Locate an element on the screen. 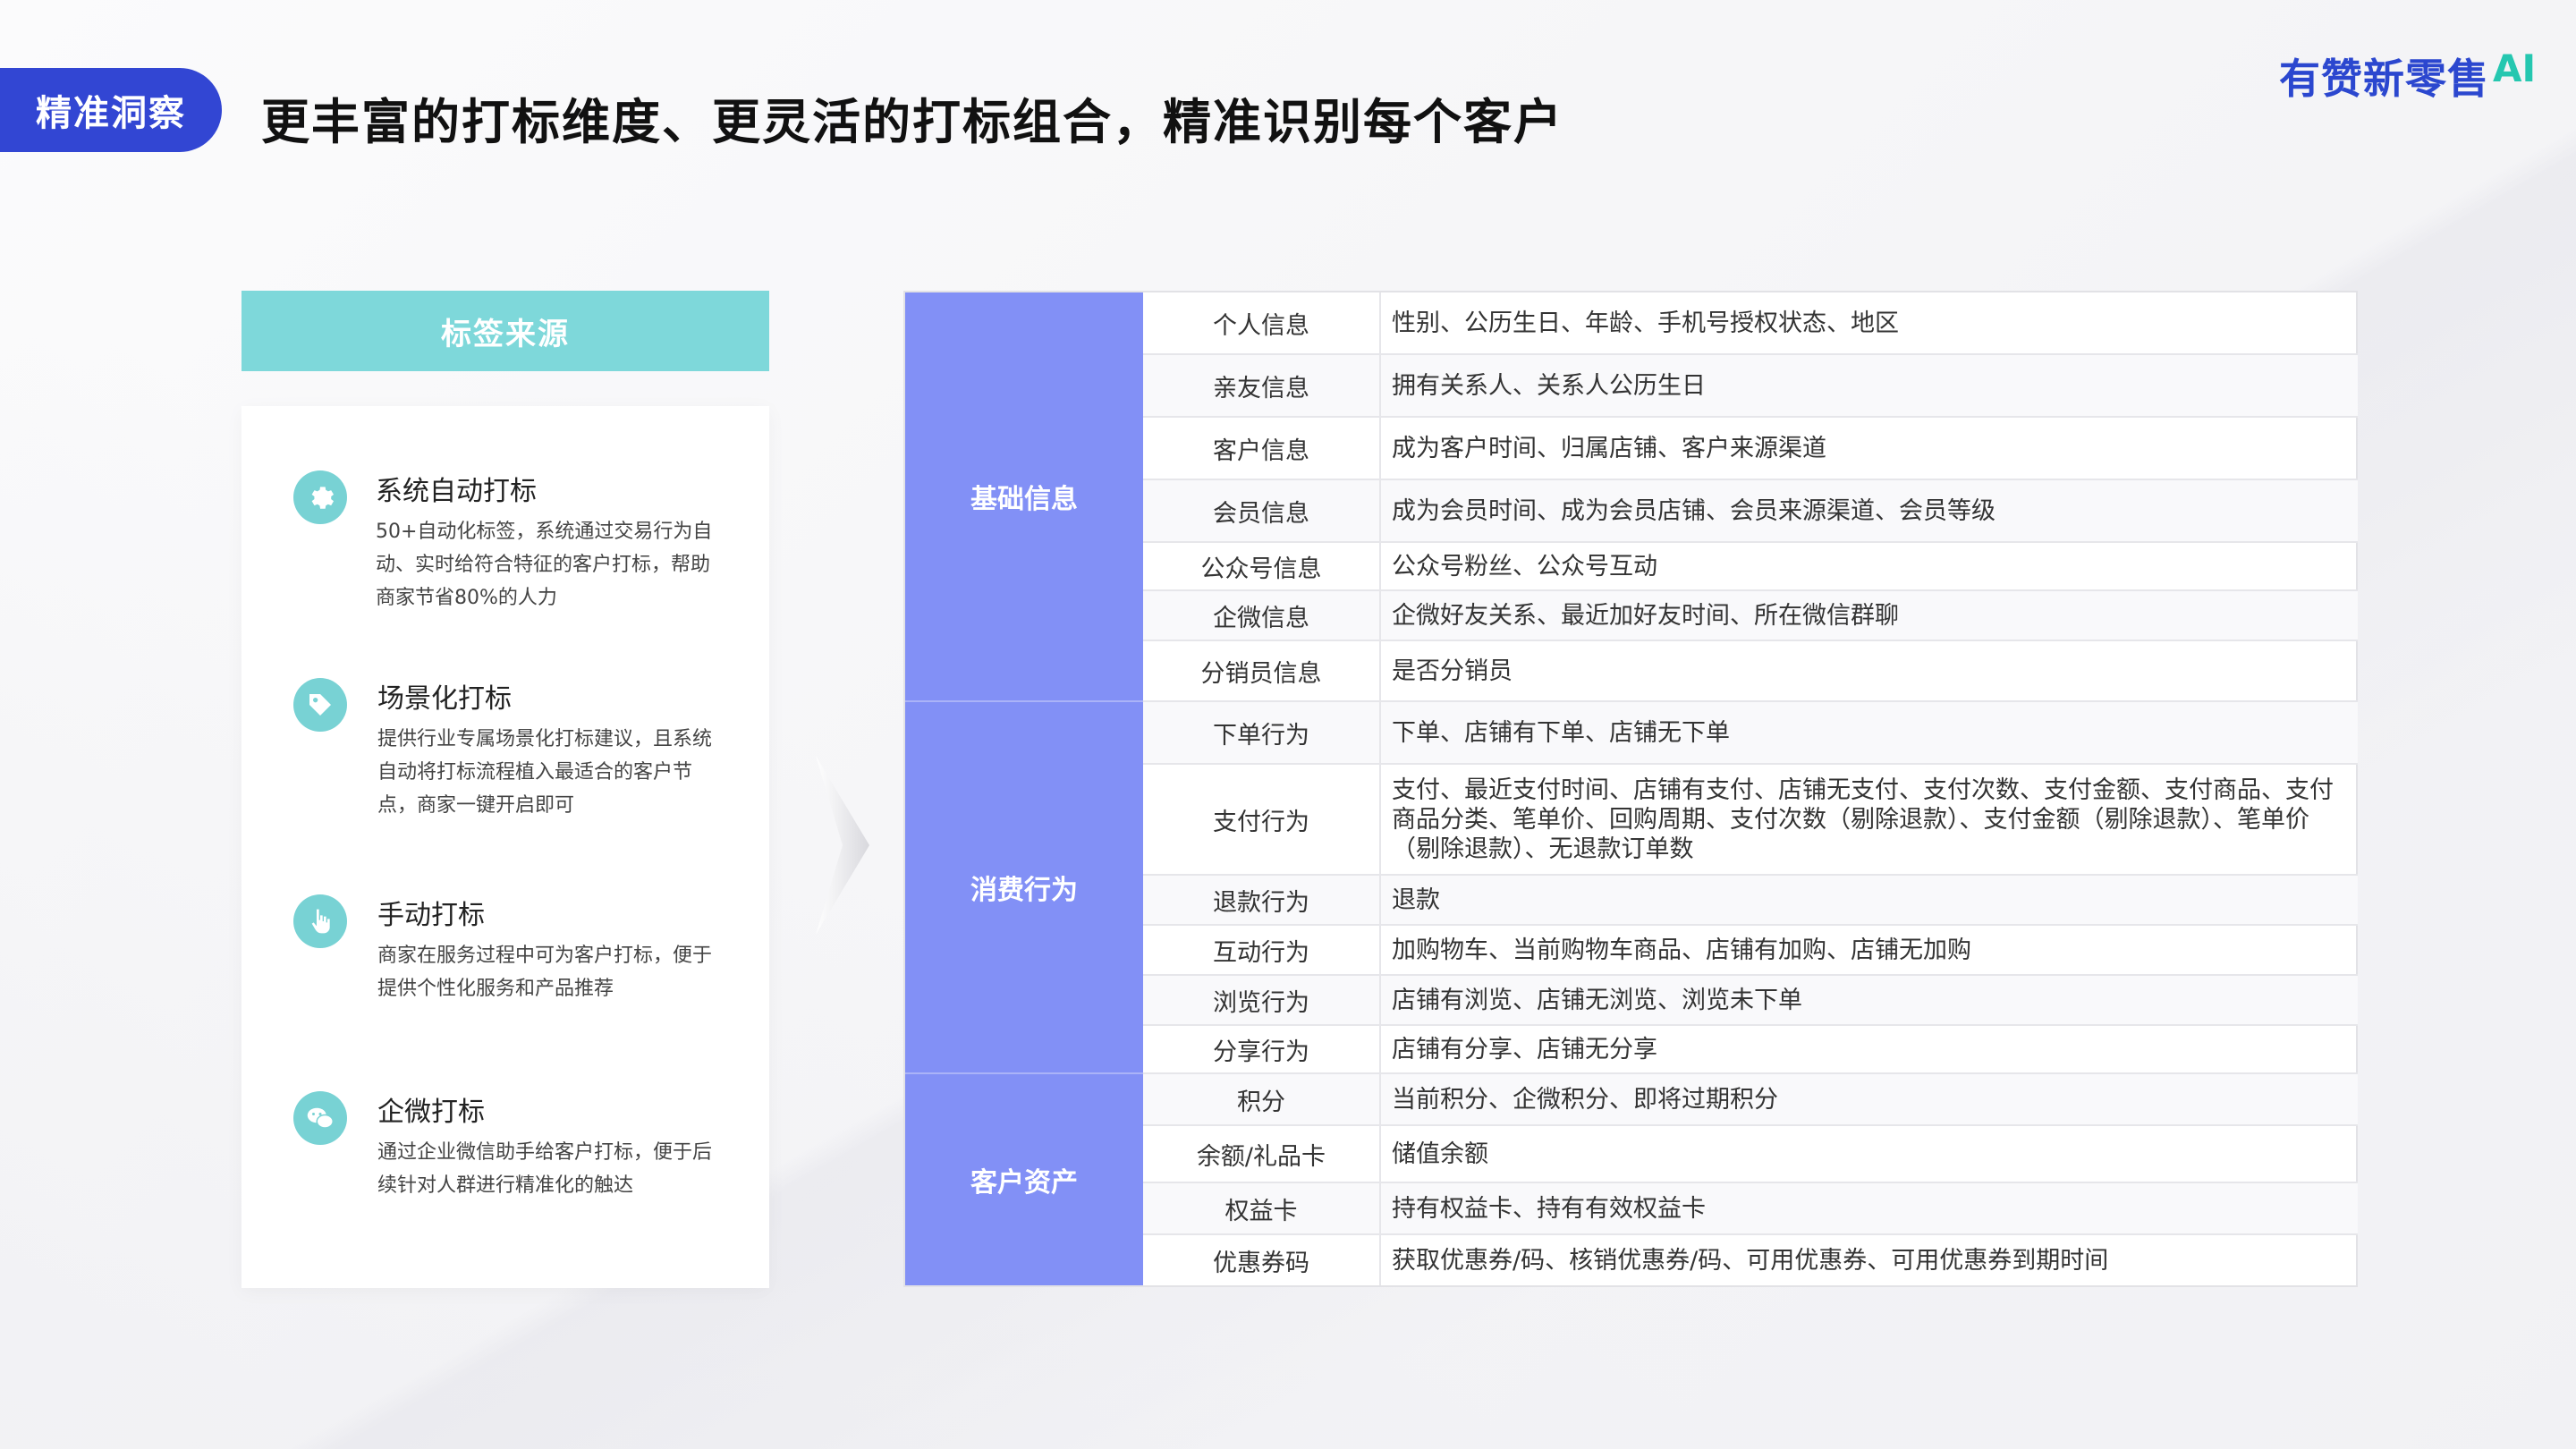  brand-ai: AI is located at coordinates (2515, 68).